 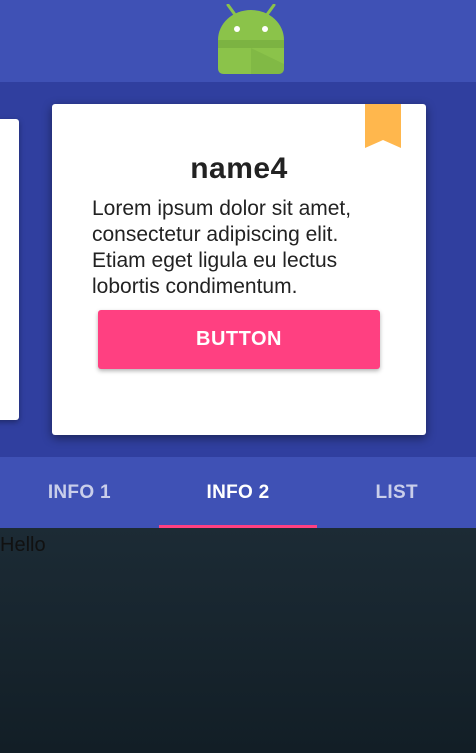 What do you see at coordinates (383, 126) in the screenshot?
I see `bookmark-icon` at bounding box center [383, 126].